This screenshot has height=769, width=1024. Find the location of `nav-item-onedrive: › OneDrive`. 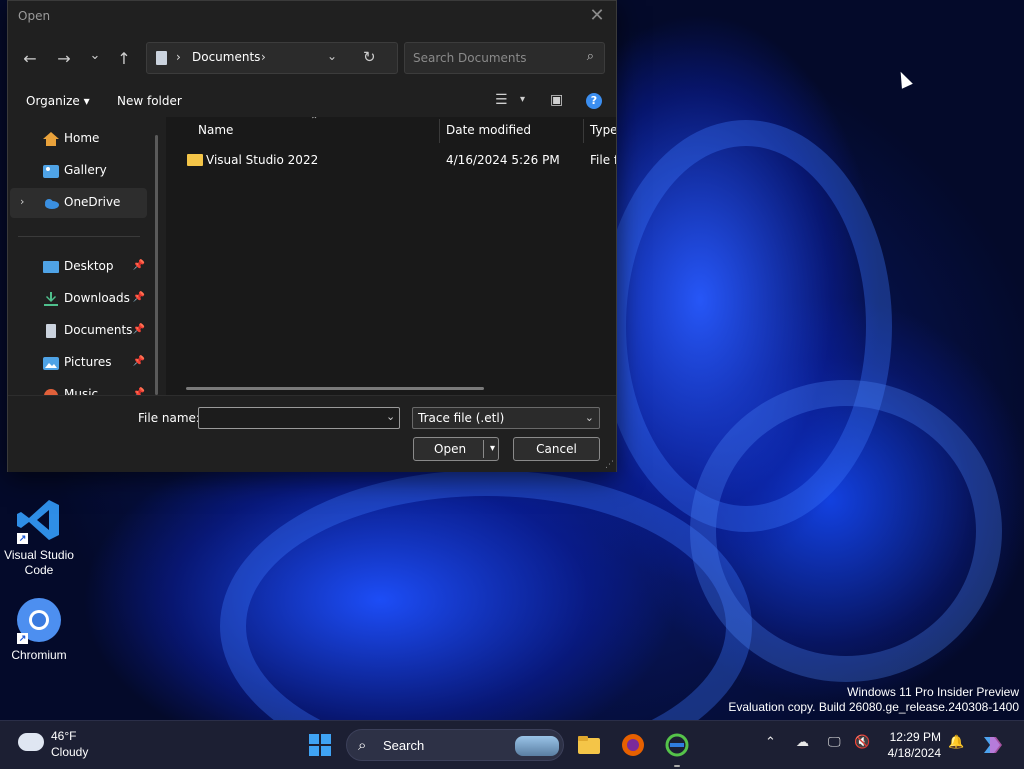

nav-item-onedrive: › OneDrive is located at coordinates (78, 203).